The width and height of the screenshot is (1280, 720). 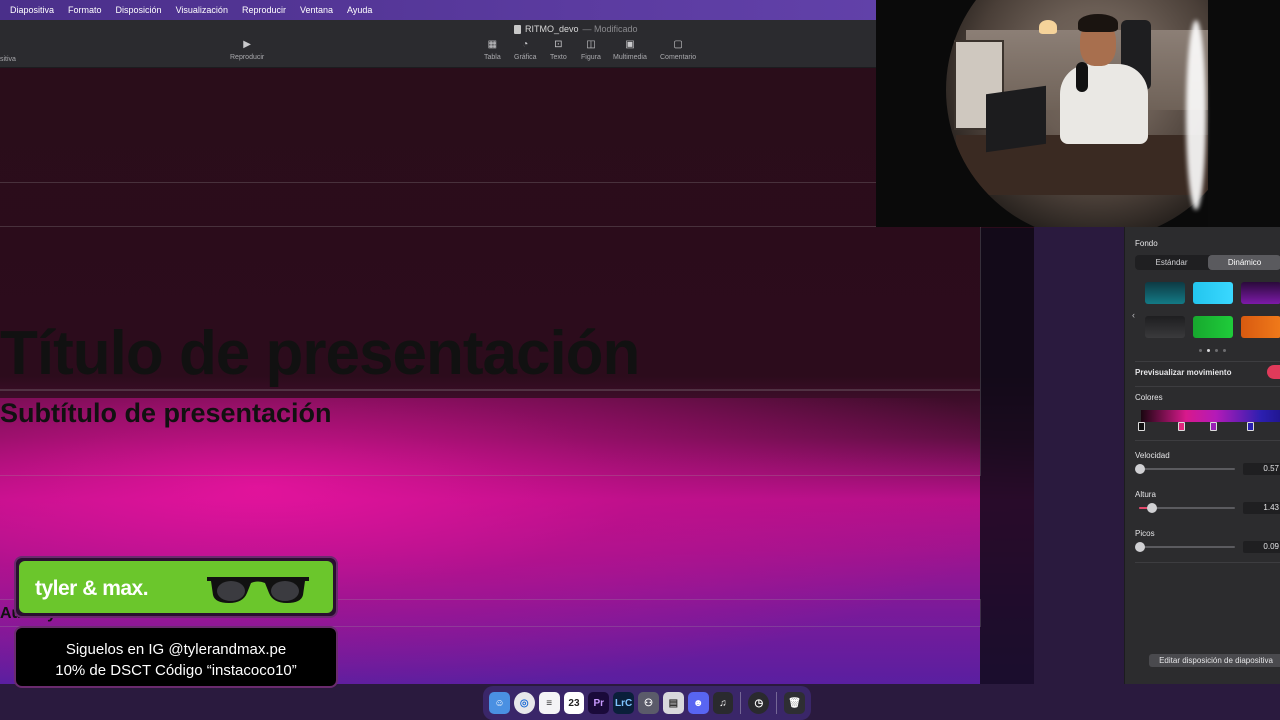 What do you see at coordinates (8, 59) in the screenshot?
I see `toolbar-left-label: sitiva` at bounding box center [8, 59].